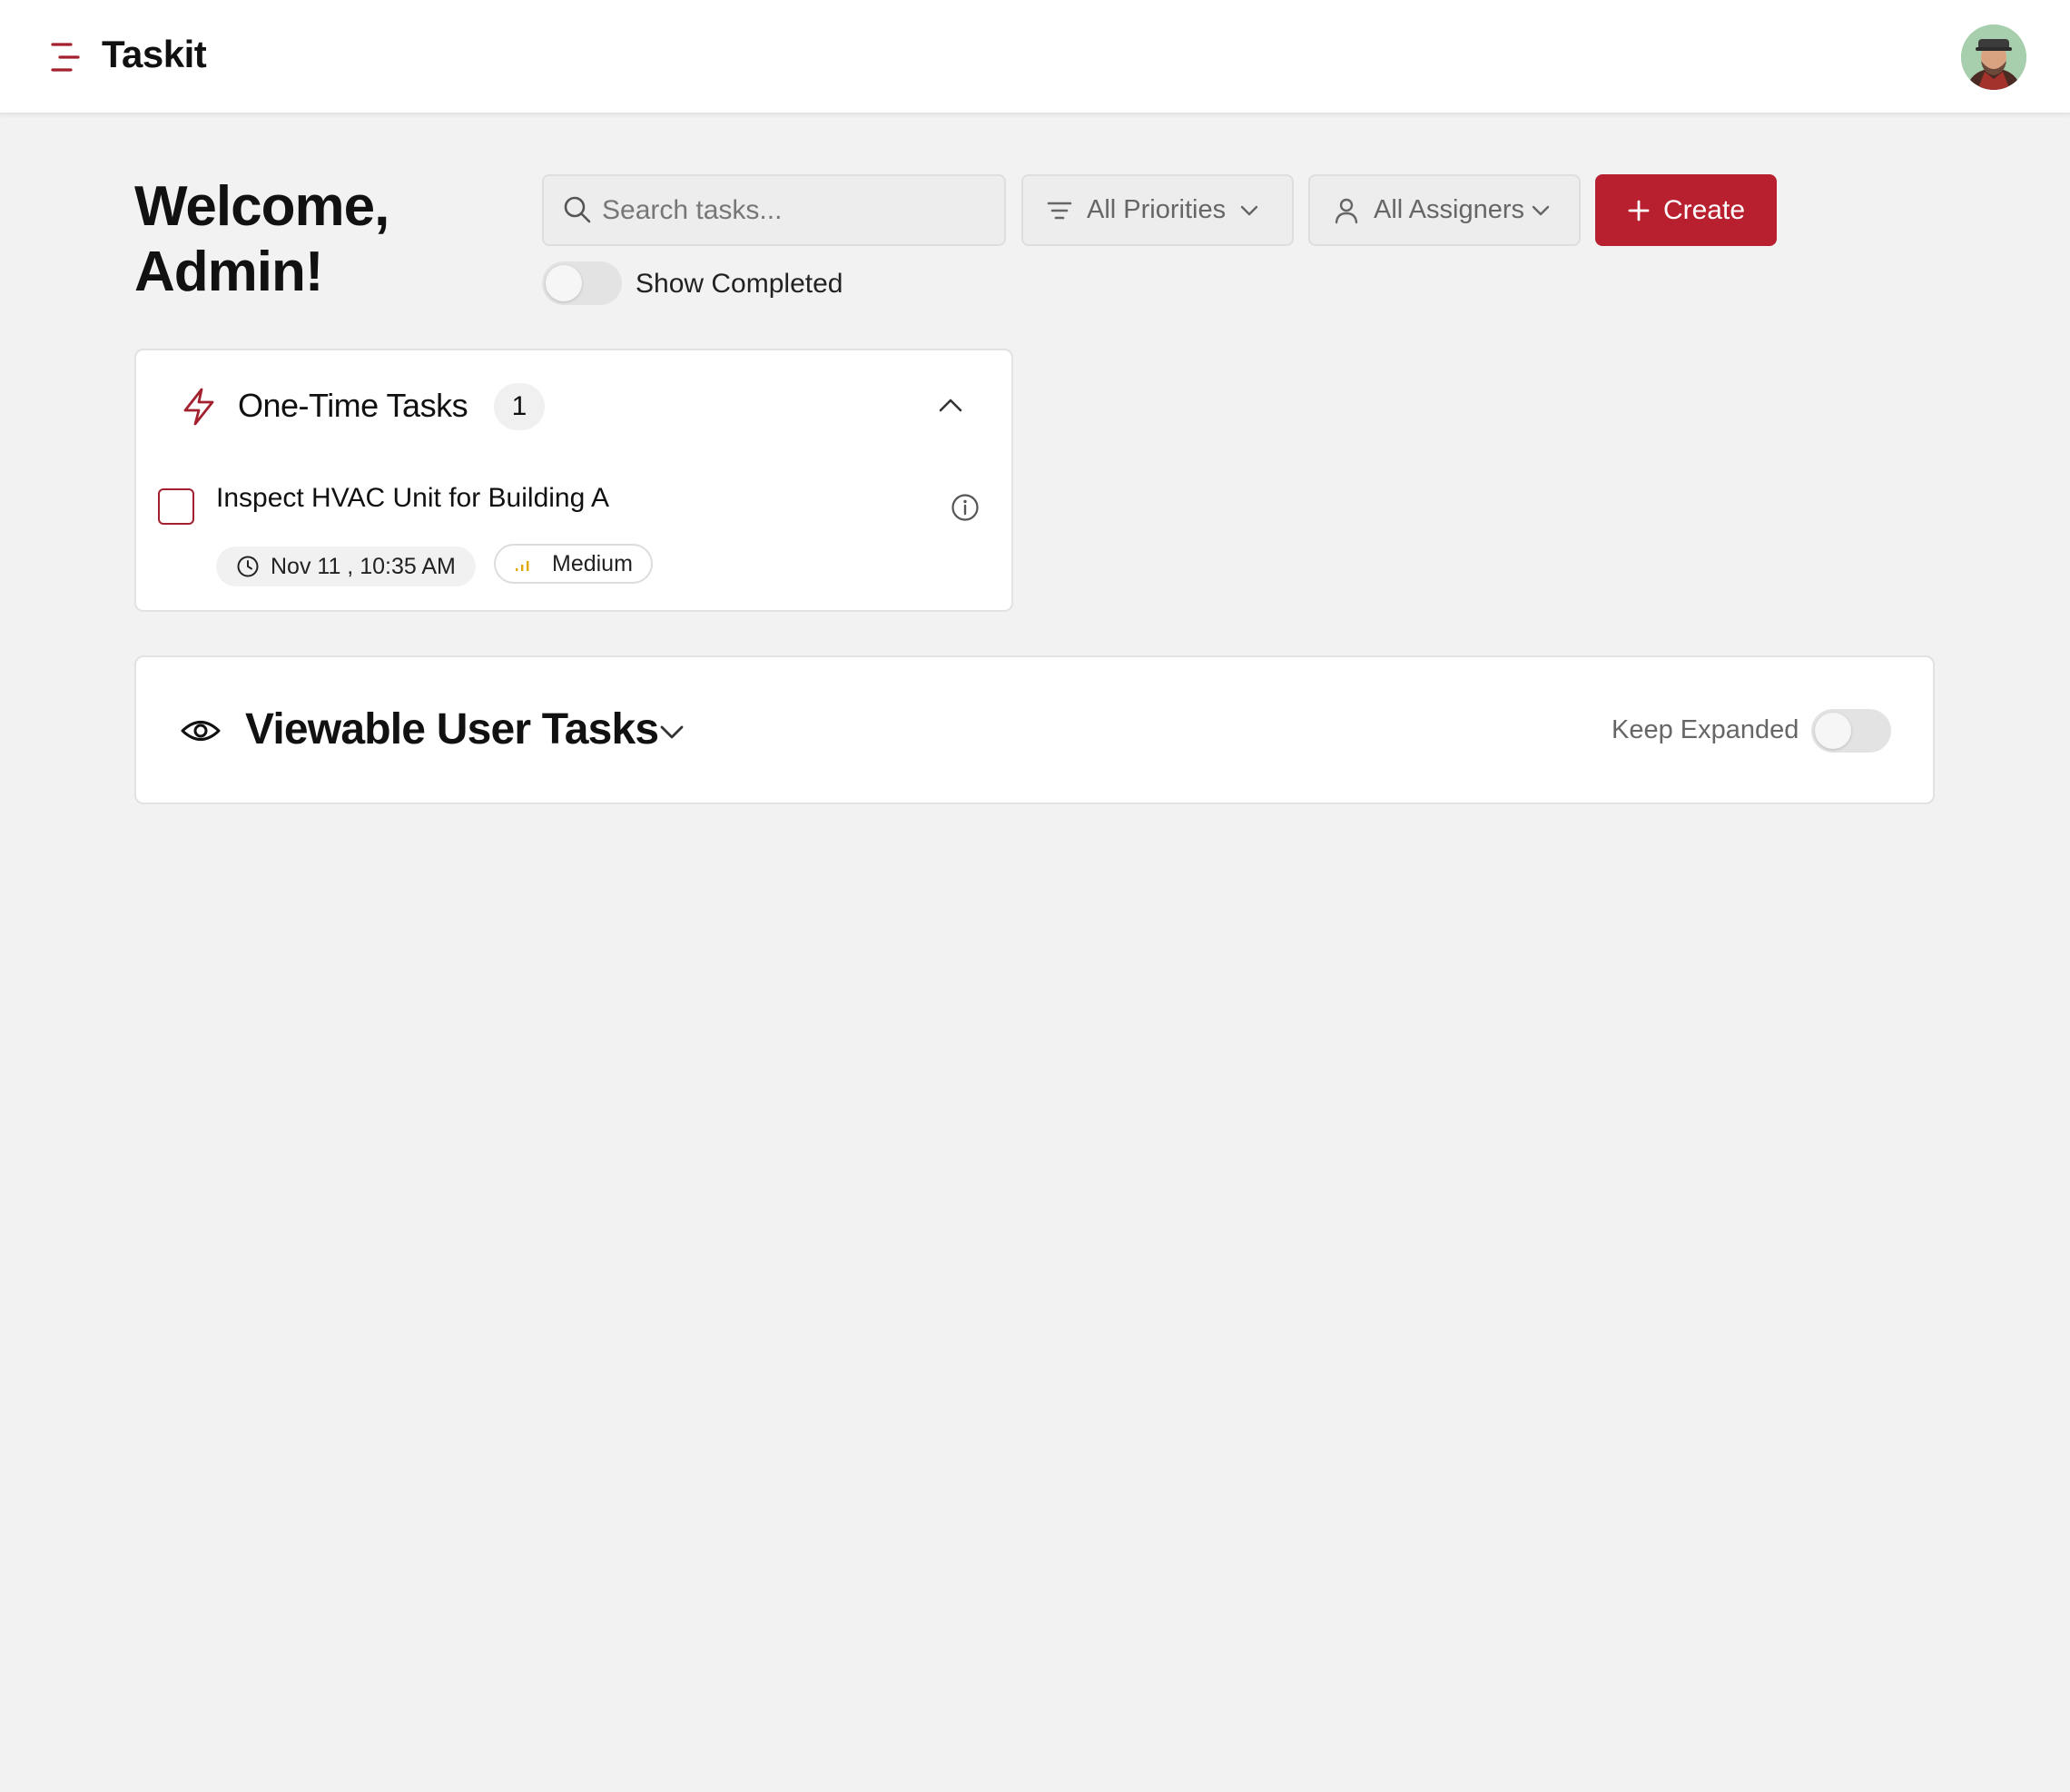 This screenshot has width=2070, height=1792. I want to click on signal-bars-icon, so click(522, 566).